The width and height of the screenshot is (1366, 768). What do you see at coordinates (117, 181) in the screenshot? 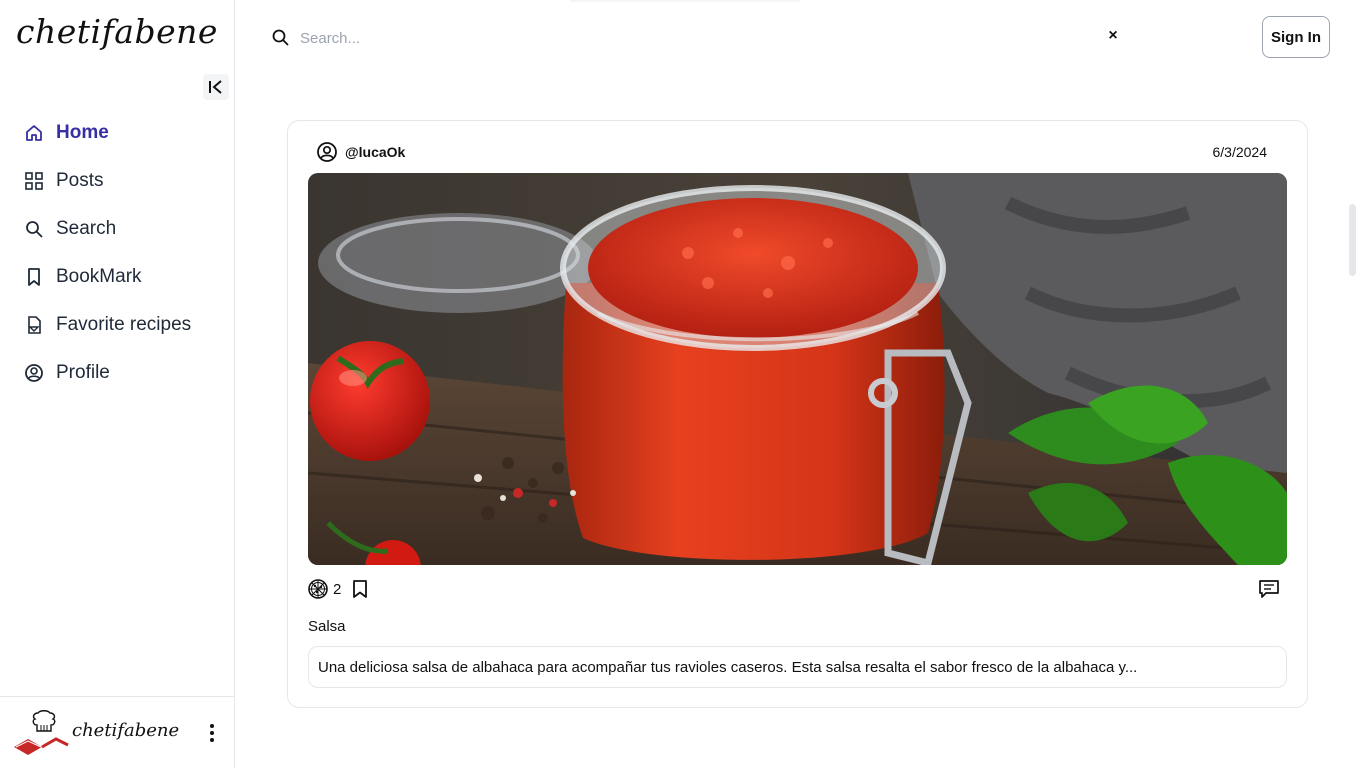
I see `sidebar-item-posts: Posts` at bounding box center [117, 181].